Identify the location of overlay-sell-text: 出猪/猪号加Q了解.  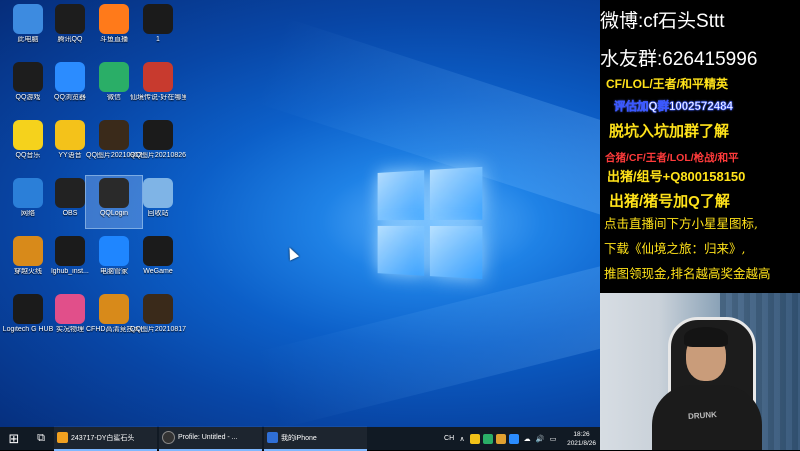
(669, 201).